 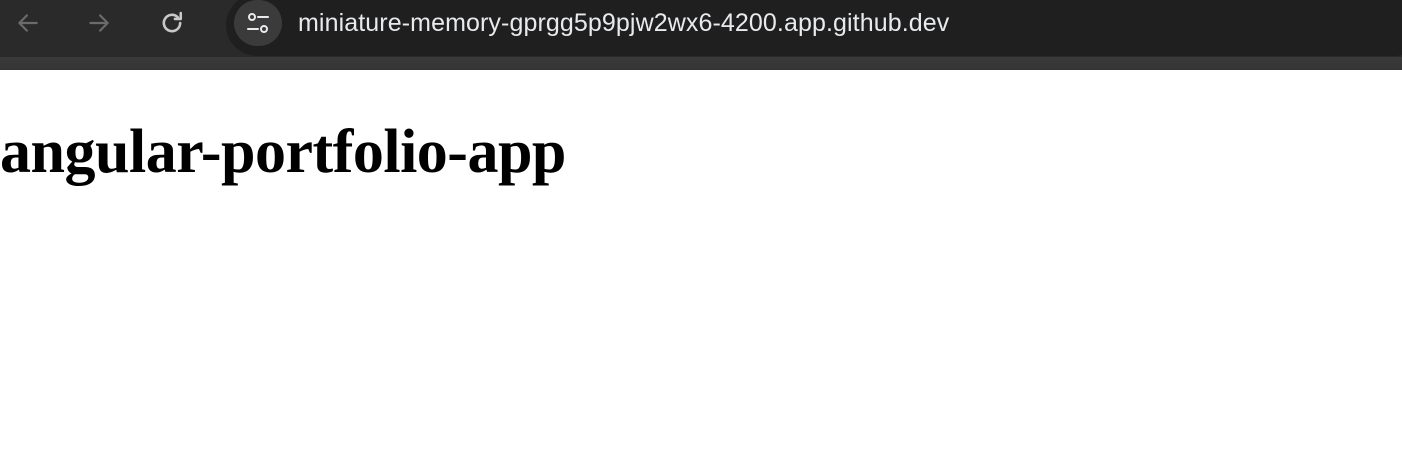 I want to click on reload-button, so click(x=172, y=23).